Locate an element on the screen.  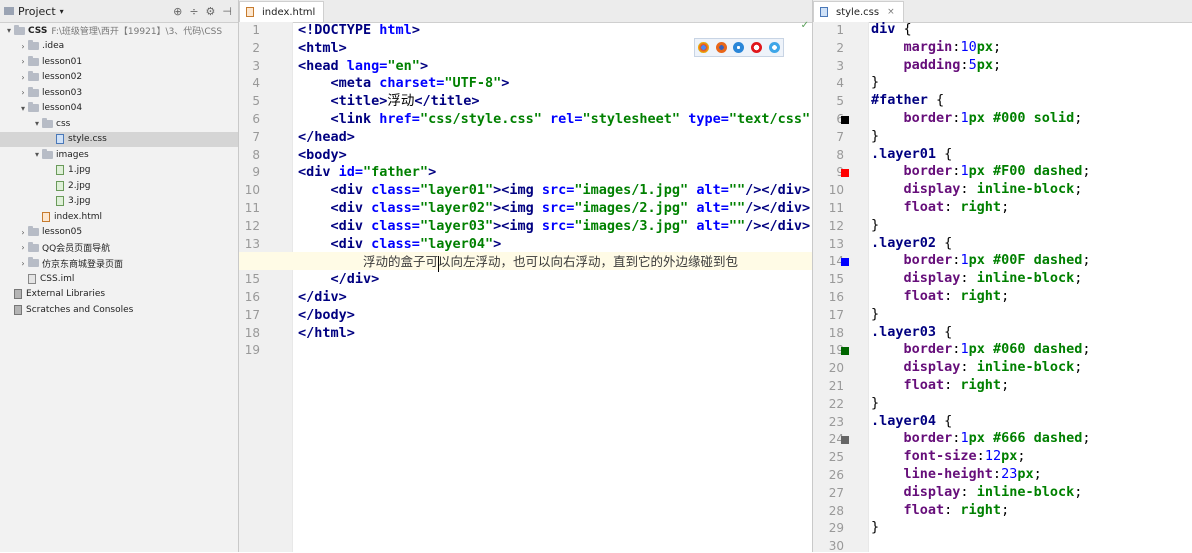
tree-item-label: Scratches and Consoles is located at coordinates (80, 309).